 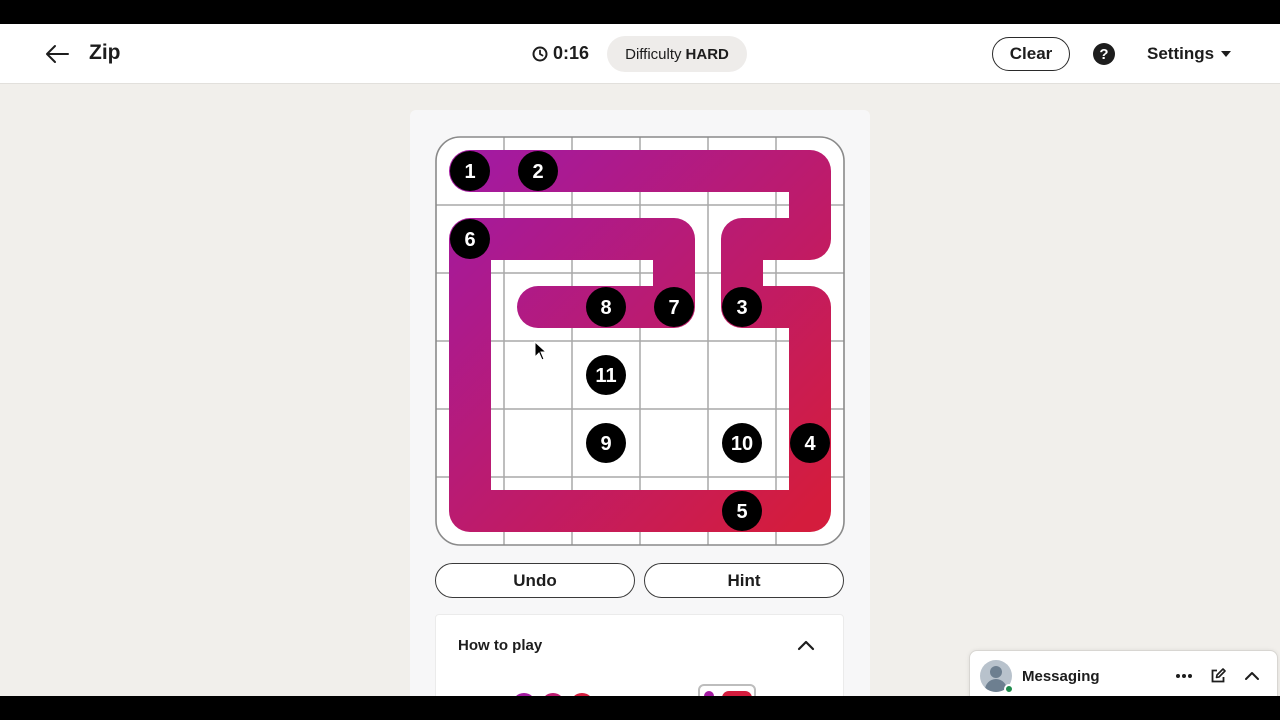 I want to click on ellipsis-glyph, so click(x=1184, y=676).